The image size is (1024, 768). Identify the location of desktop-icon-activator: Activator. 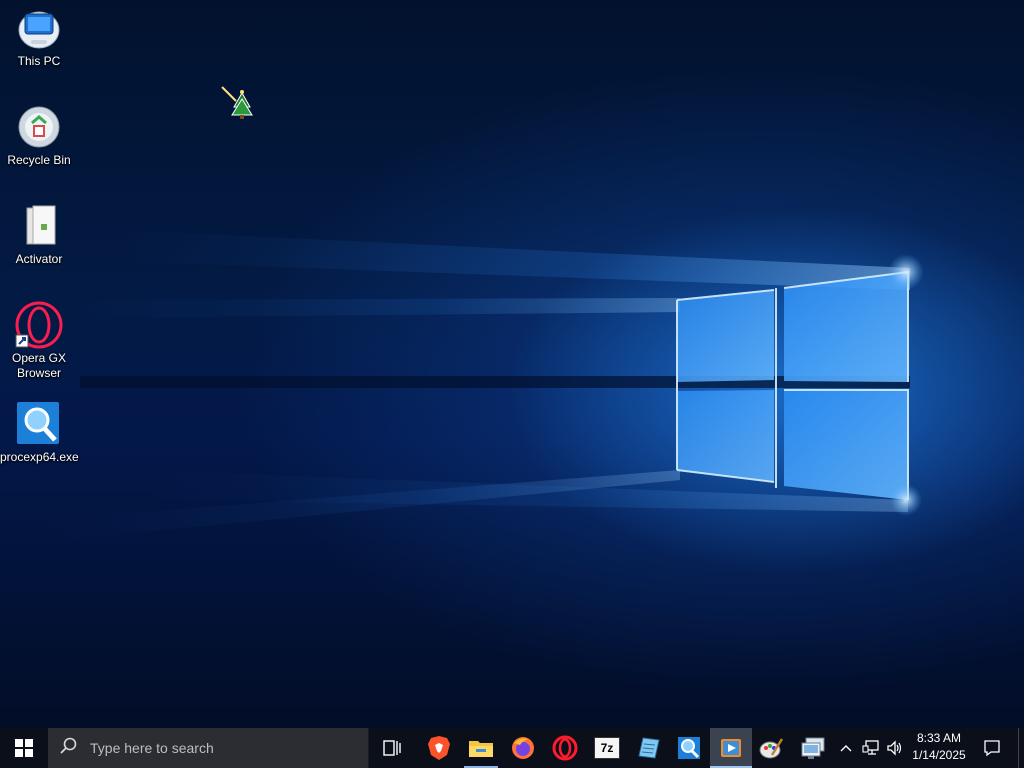
(39, 234).